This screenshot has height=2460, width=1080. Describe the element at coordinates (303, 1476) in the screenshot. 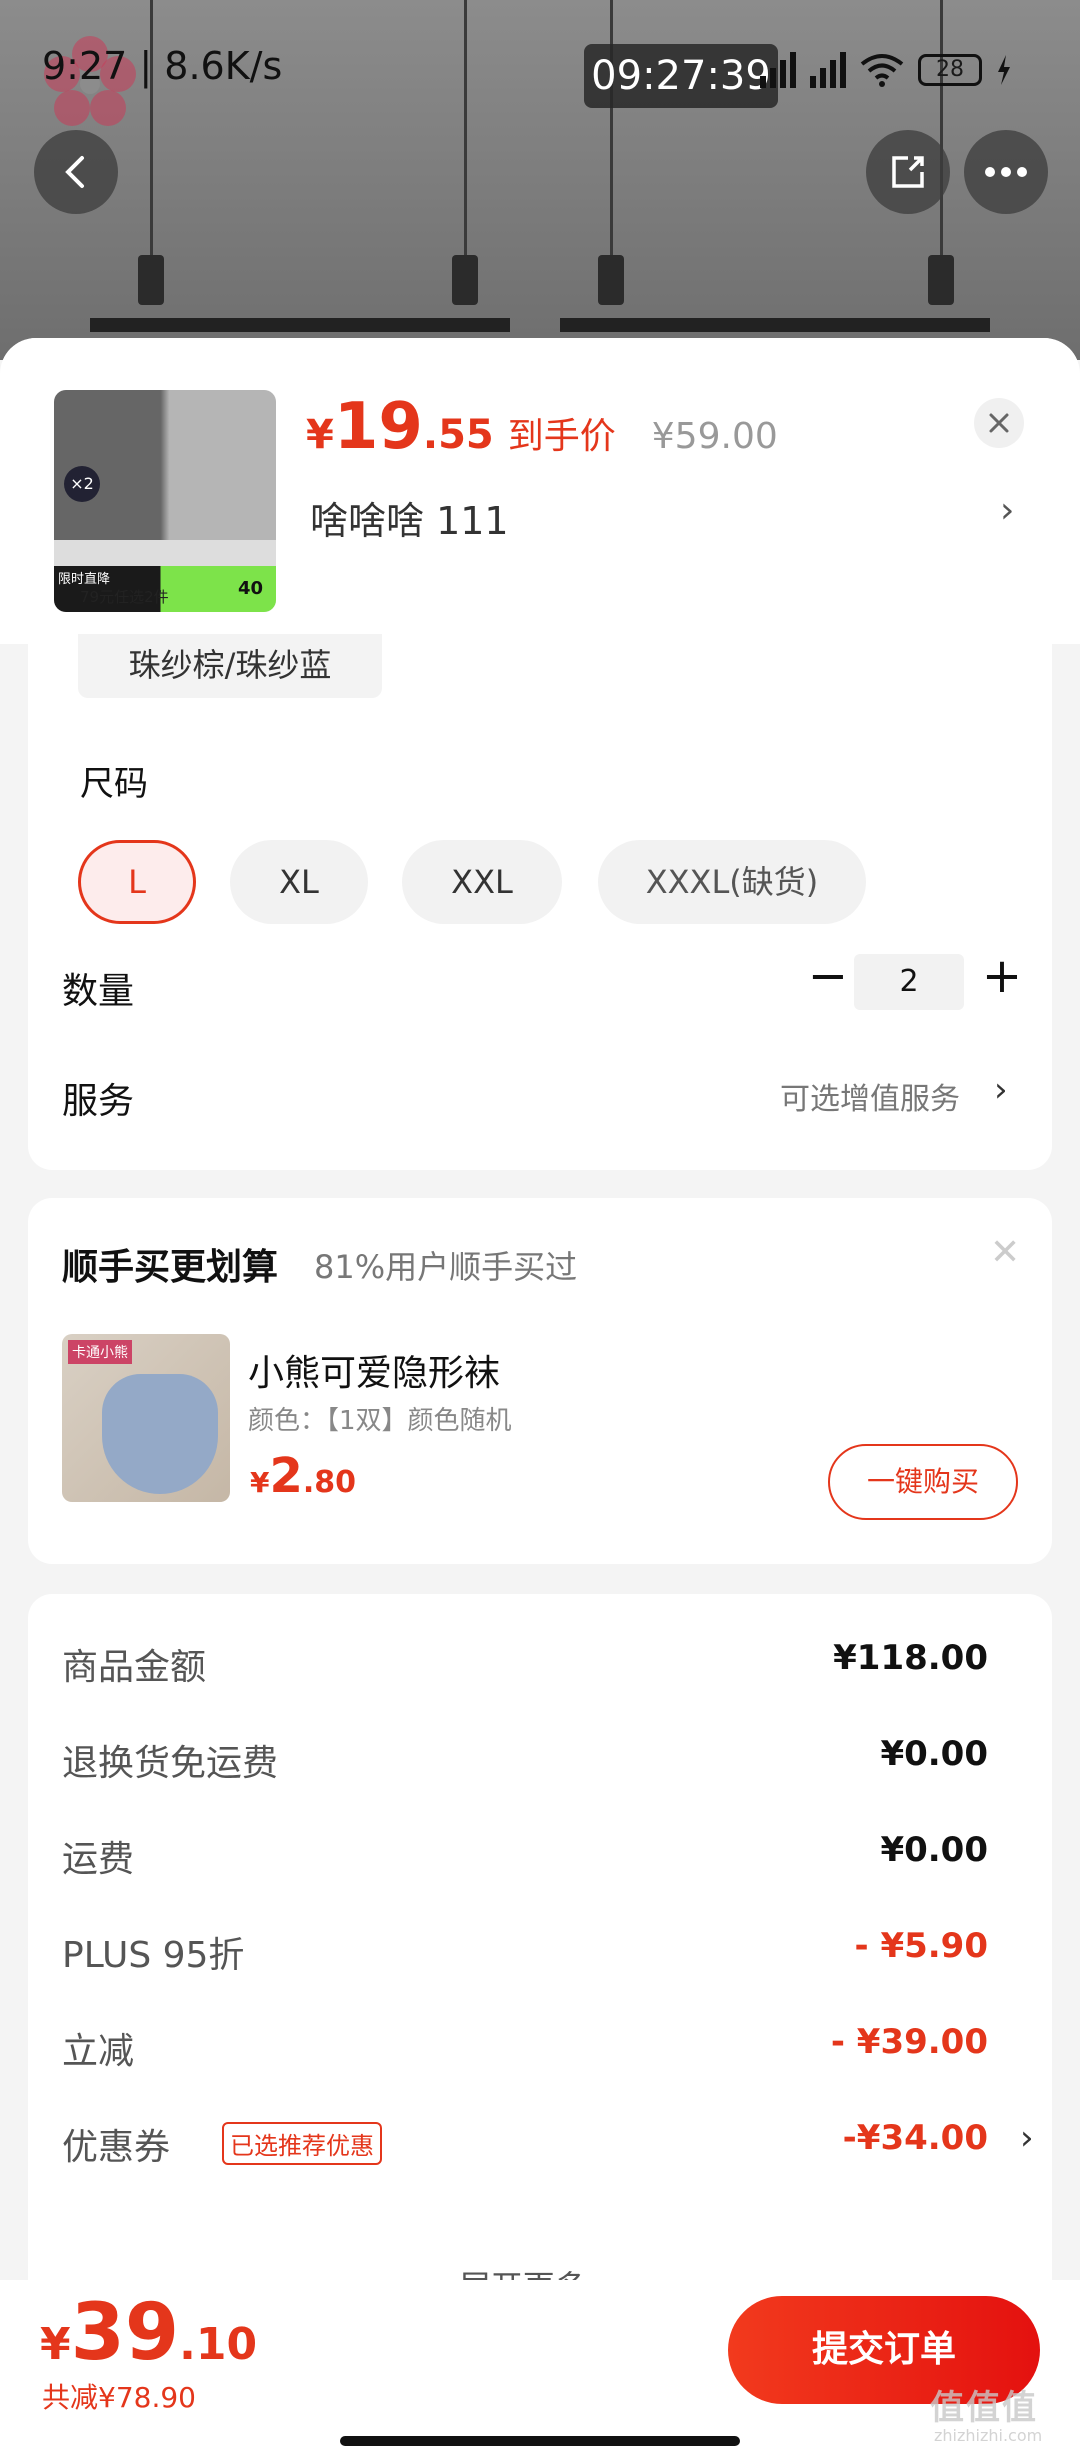

I see `upsell-item-price: ¥2.80` at that location.